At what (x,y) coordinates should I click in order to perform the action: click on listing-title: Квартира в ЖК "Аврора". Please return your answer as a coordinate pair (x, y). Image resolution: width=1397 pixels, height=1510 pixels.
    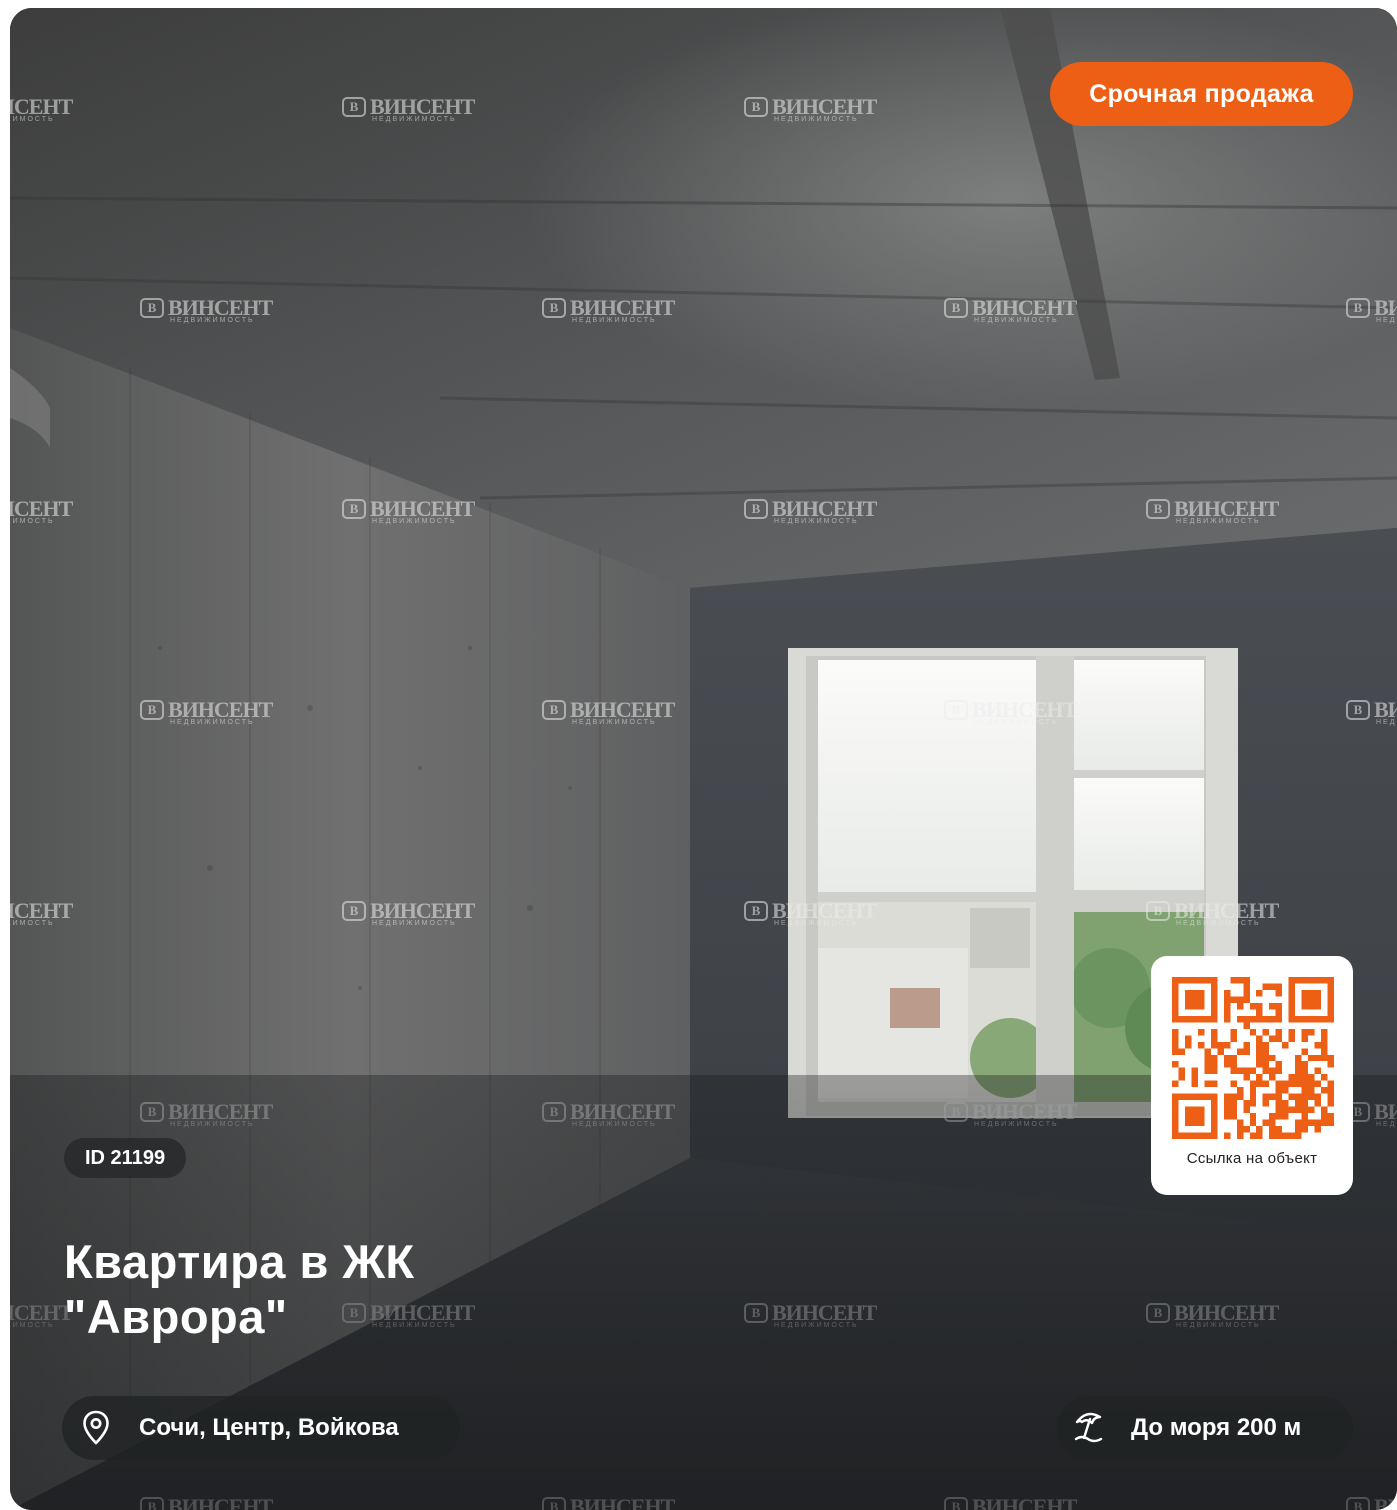
    Looking at the image, I should click on (324, 1289).